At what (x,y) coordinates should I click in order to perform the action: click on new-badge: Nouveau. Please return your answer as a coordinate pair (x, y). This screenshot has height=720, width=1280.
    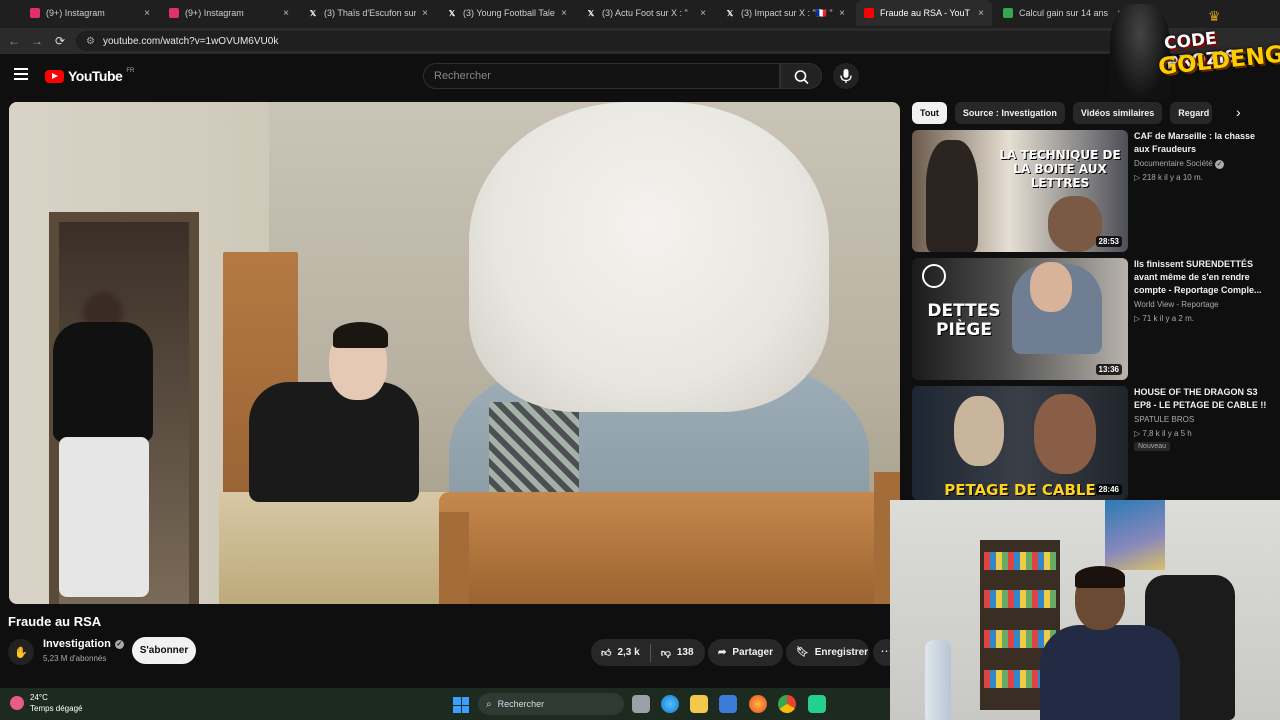
    Looking at the image, I should click on (1152, 446).